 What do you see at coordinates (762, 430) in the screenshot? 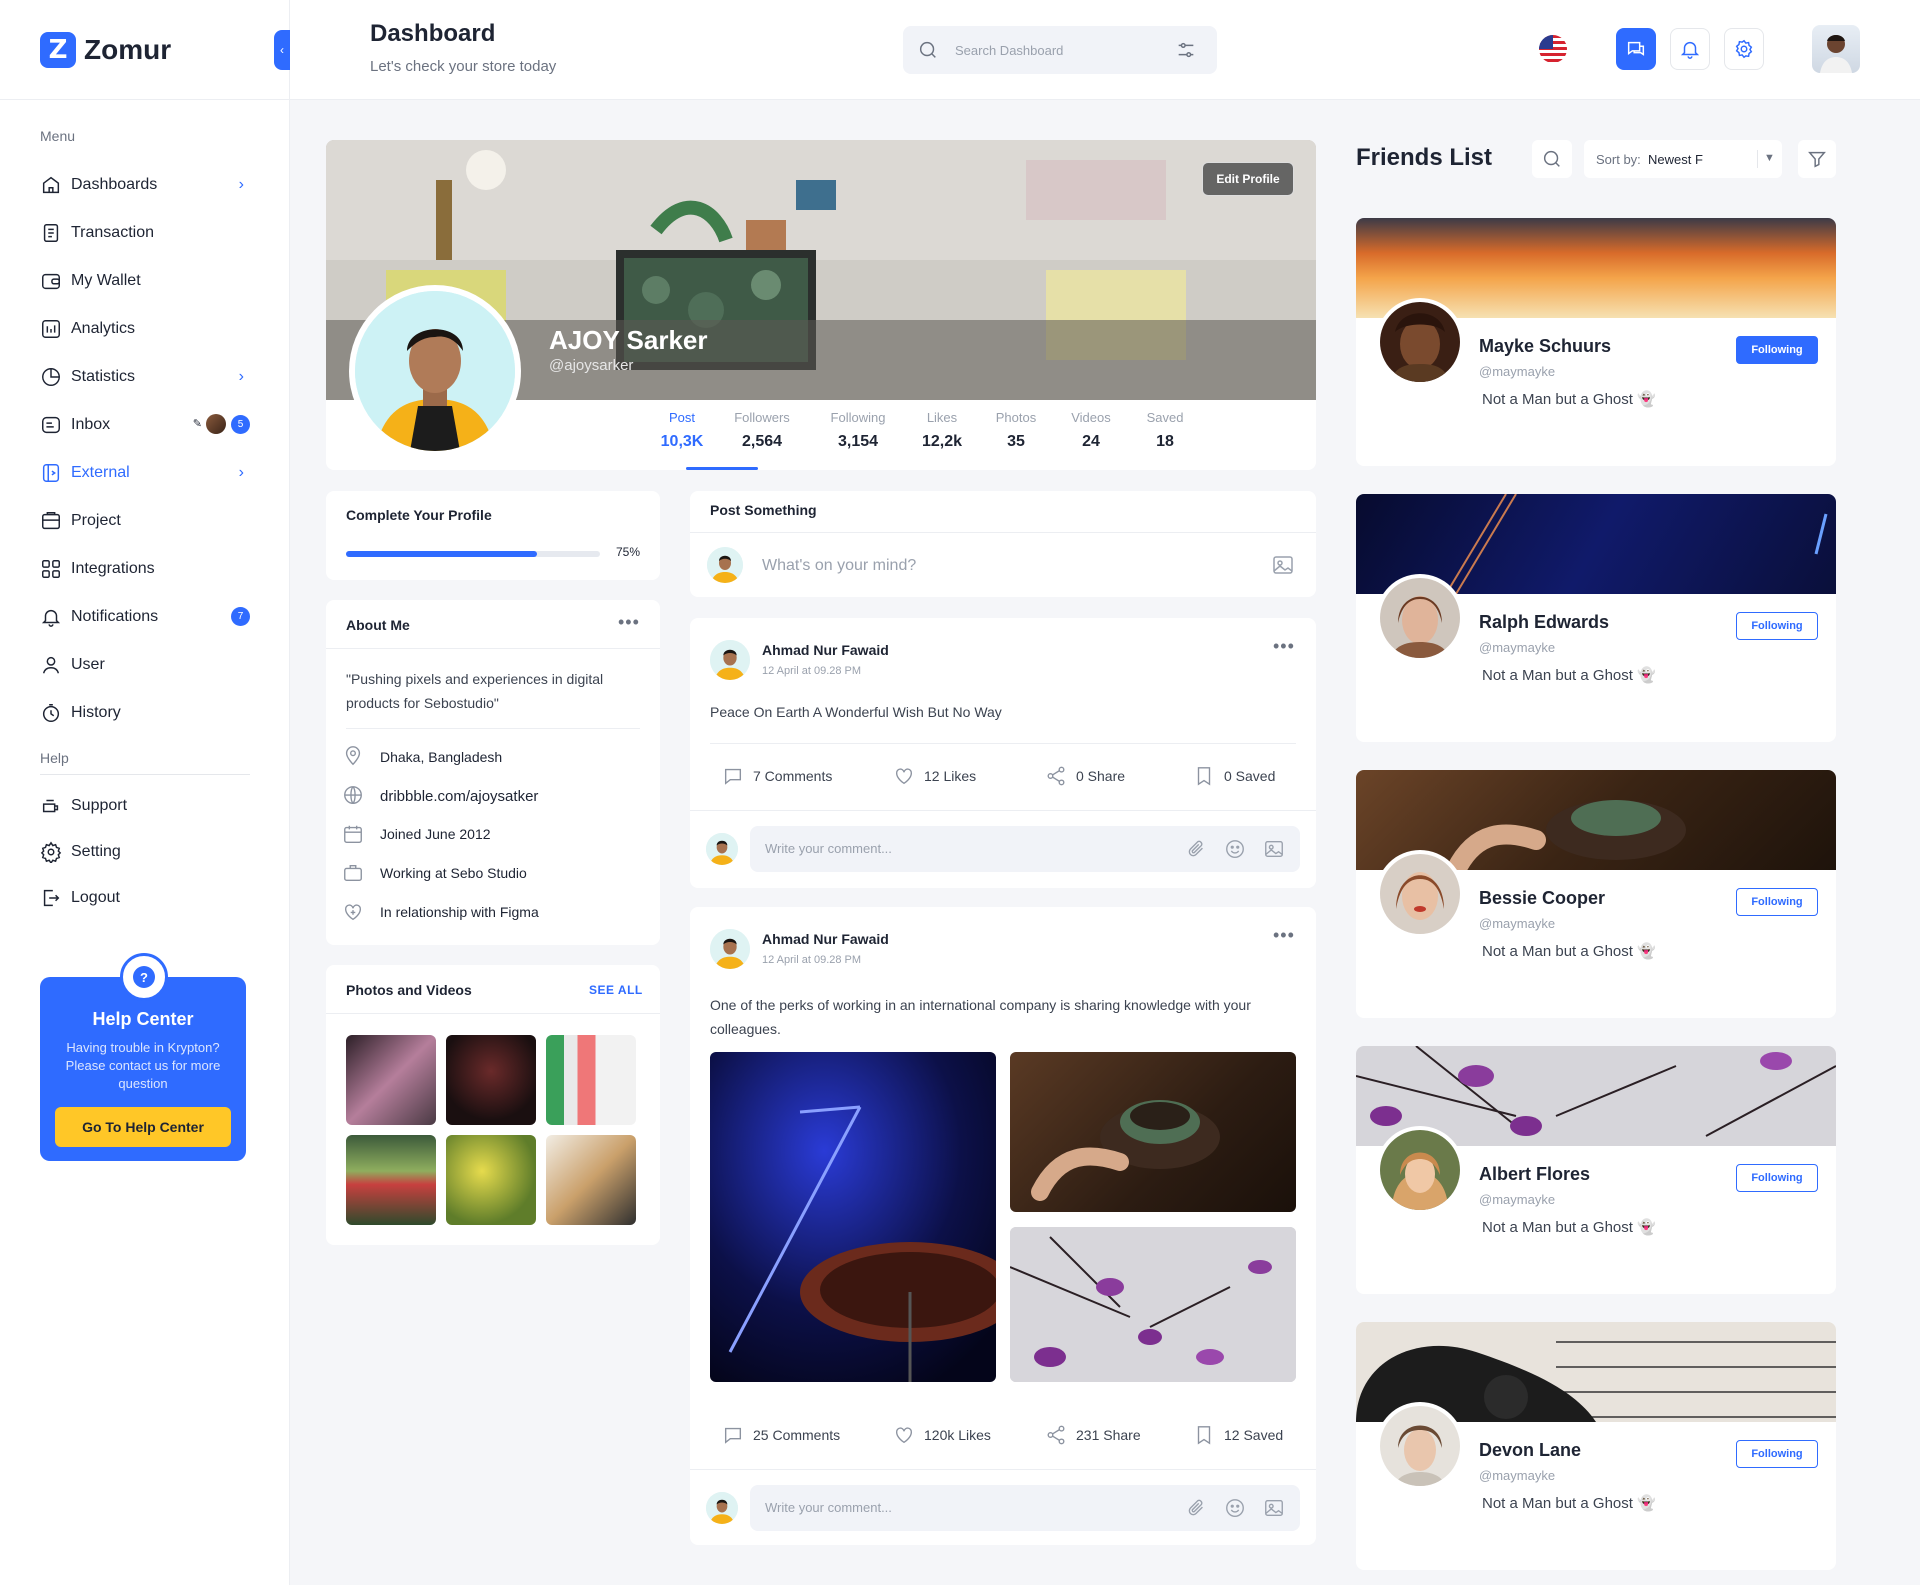
I see `profile-stat-tab: Followers 2,564` at bounding box center [762, 430].